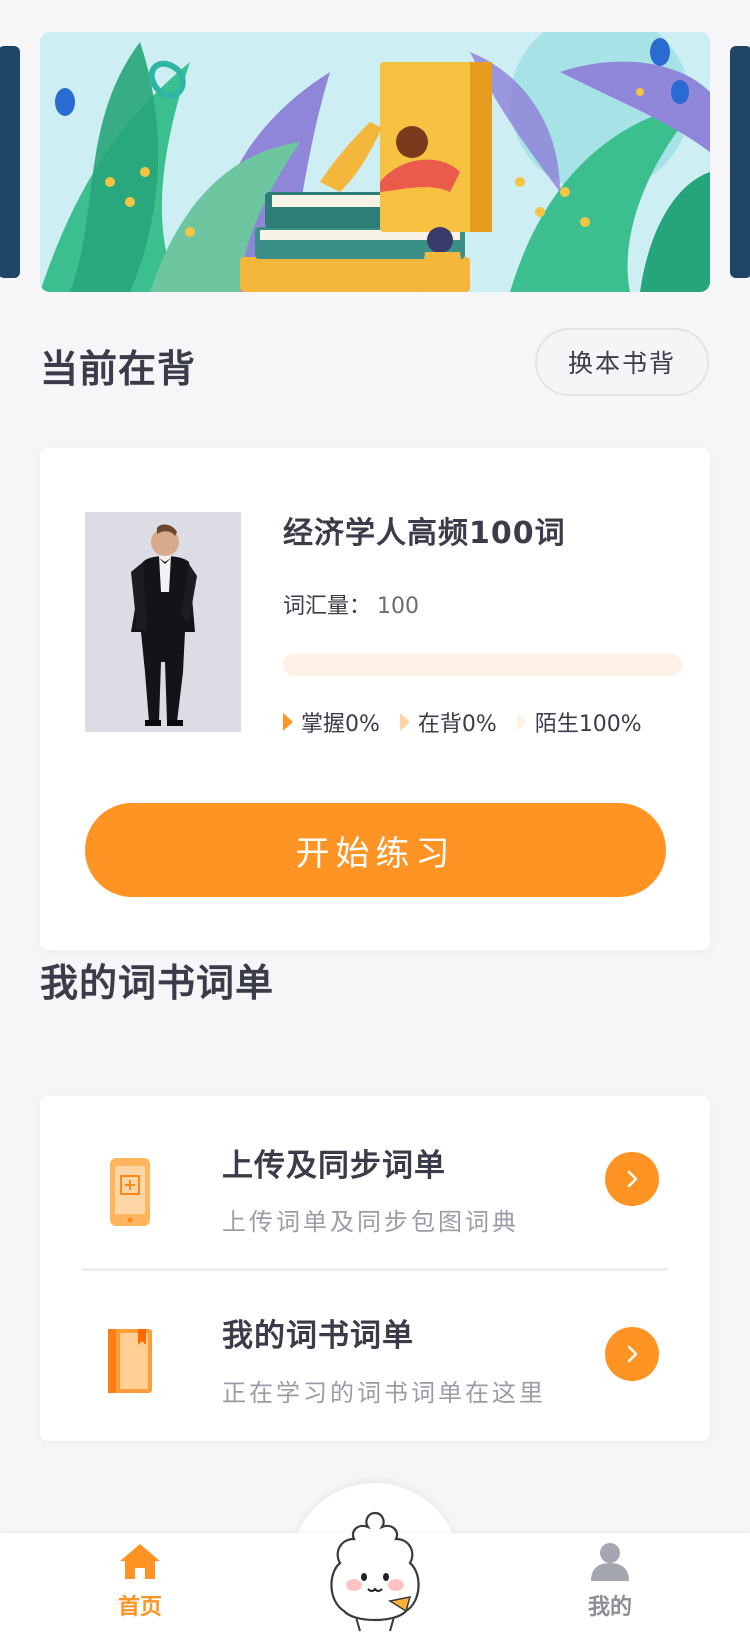 This screenshot has height=1643, width=750. I want to click on user-icon, so click(610, 1562).